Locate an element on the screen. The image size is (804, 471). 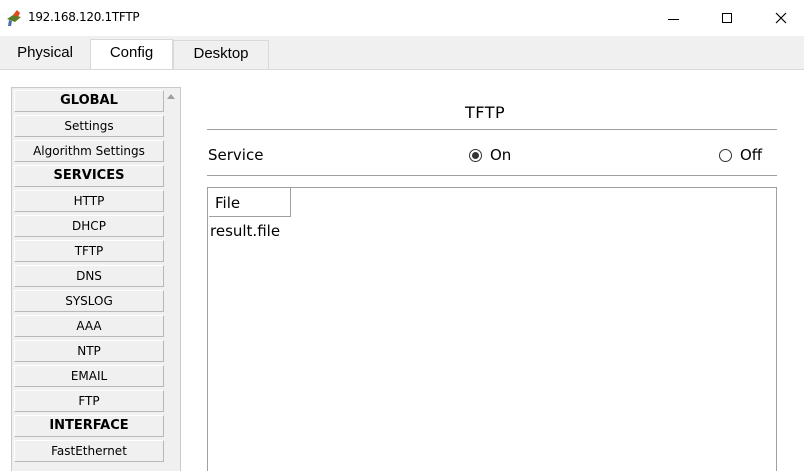
maximize-icon is located at coordinates (727, 18).